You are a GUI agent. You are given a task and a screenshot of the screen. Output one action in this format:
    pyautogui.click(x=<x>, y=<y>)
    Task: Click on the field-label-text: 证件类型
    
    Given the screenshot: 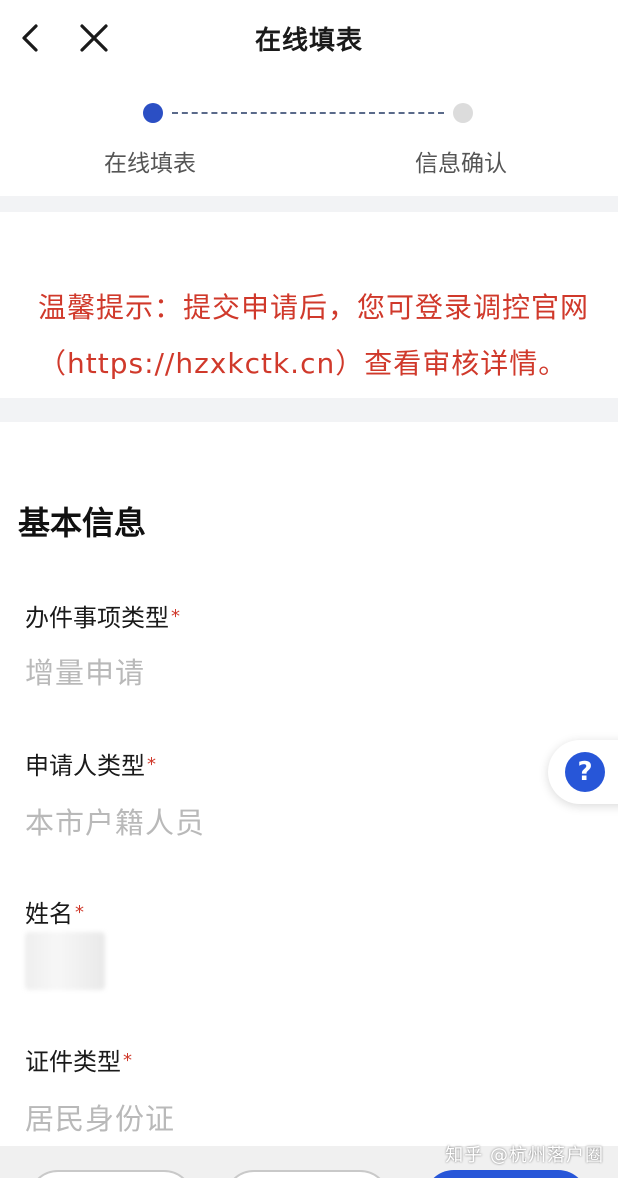 What is the action you would take?
    pyautogui.click(x=73, y=1062)
    